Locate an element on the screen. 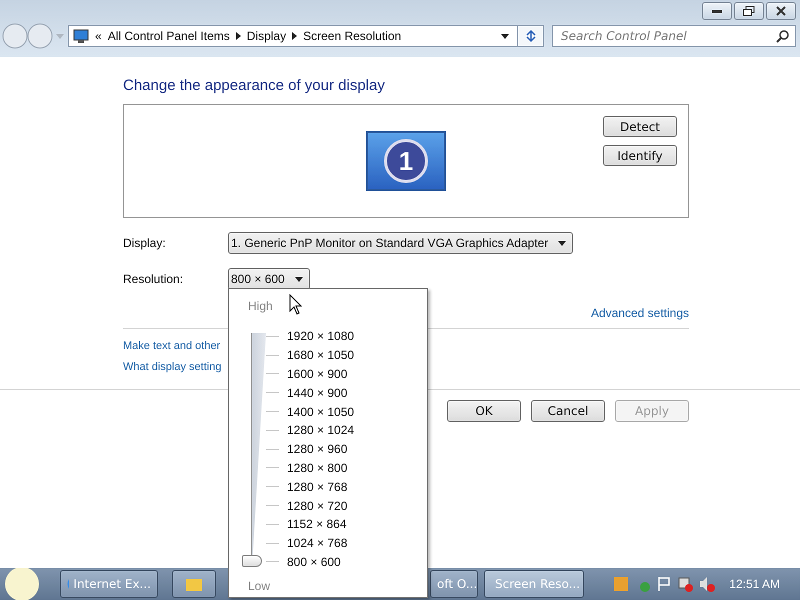 The image size is (800, 600). minimize-icon is located at coordinates (717, 11).